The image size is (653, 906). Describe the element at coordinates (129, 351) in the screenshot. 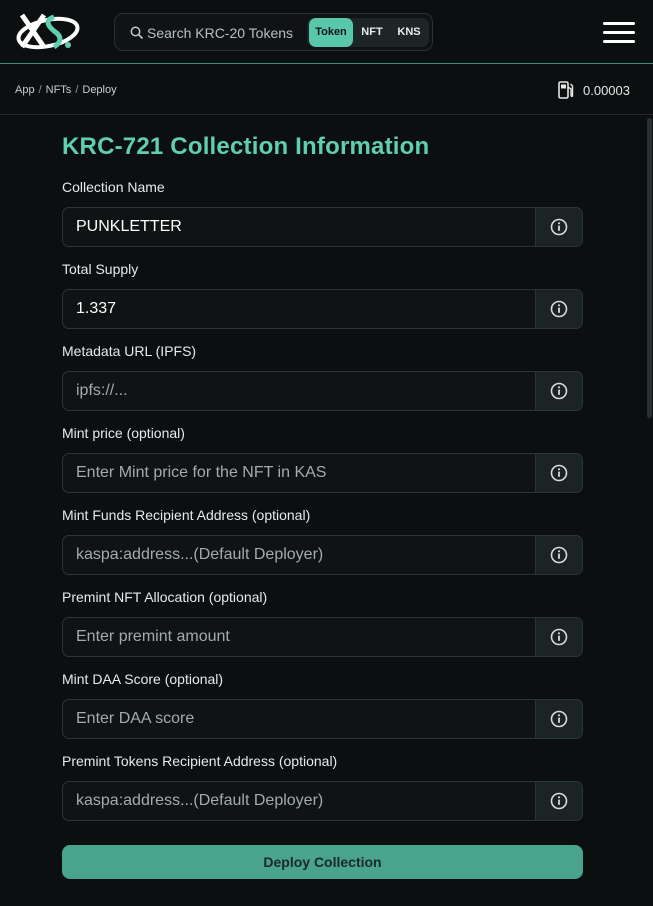

I see `metadata-url-label: Metadata URL (IPFS)` at that location.